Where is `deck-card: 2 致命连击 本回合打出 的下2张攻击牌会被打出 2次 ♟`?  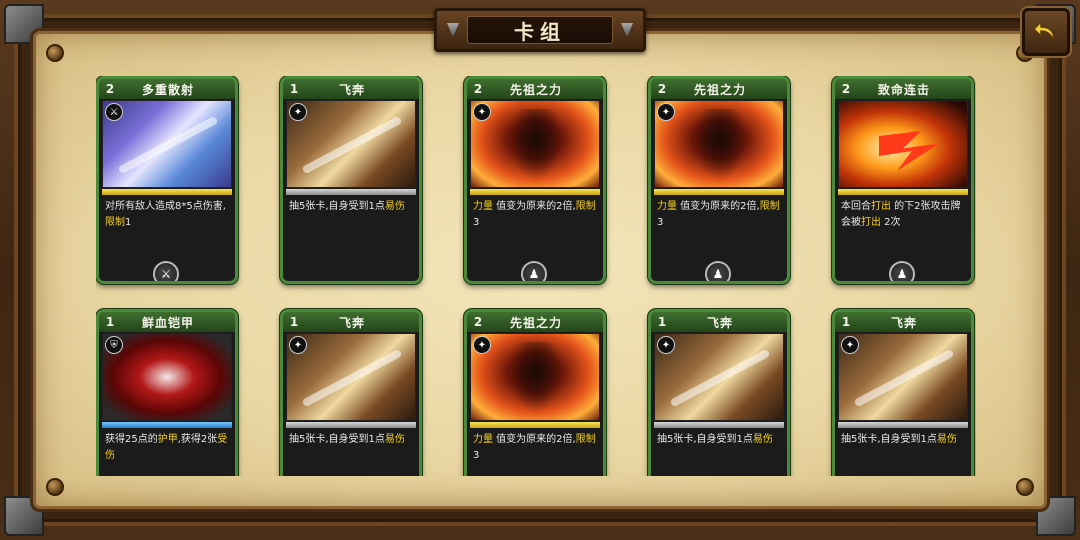
deck-card: 2 致命连击 本回合打出 的下2张攻击牌会被打出 2次 ♟ is located at coordinates (903, 180).